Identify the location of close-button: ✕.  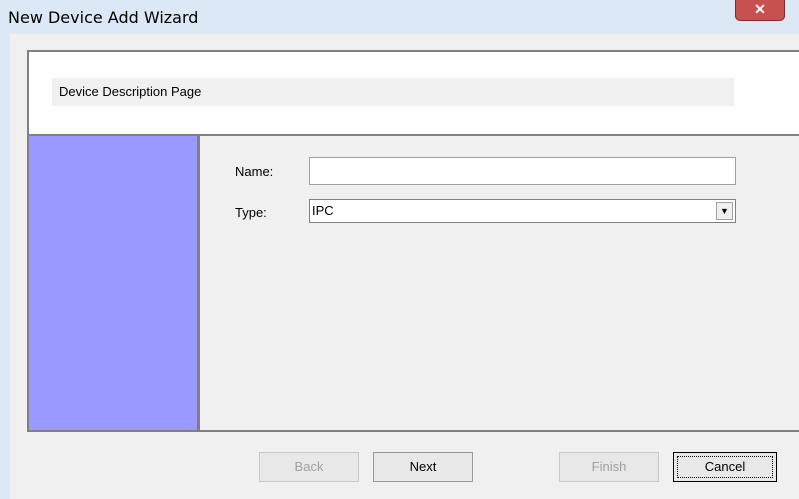
(760, 10).